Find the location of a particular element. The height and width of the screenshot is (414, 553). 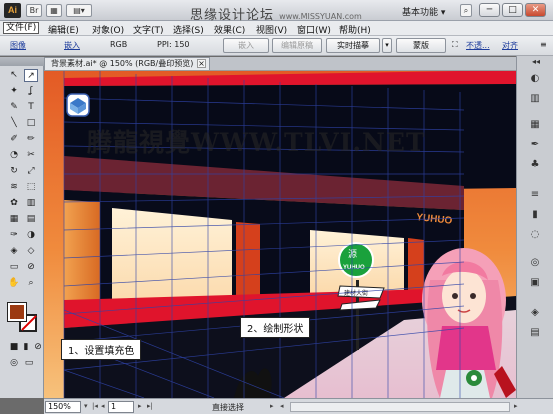

zoom-dropdown-icon: ▾ is located at coordinates (86, 406).